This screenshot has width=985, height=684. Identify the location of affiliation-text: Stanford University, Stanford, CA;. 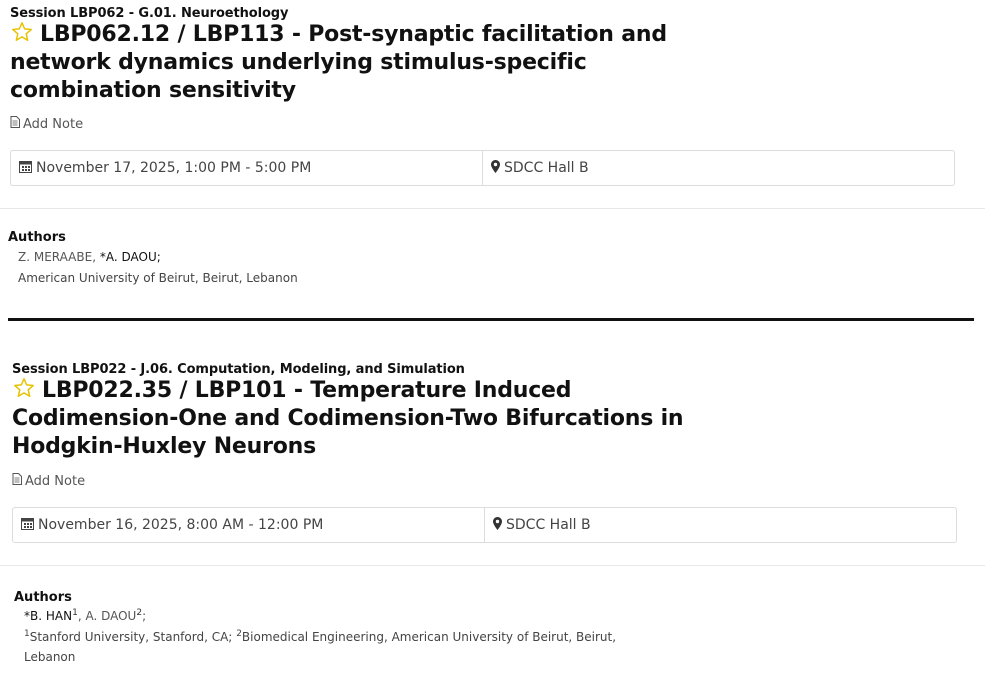
(131, 637).